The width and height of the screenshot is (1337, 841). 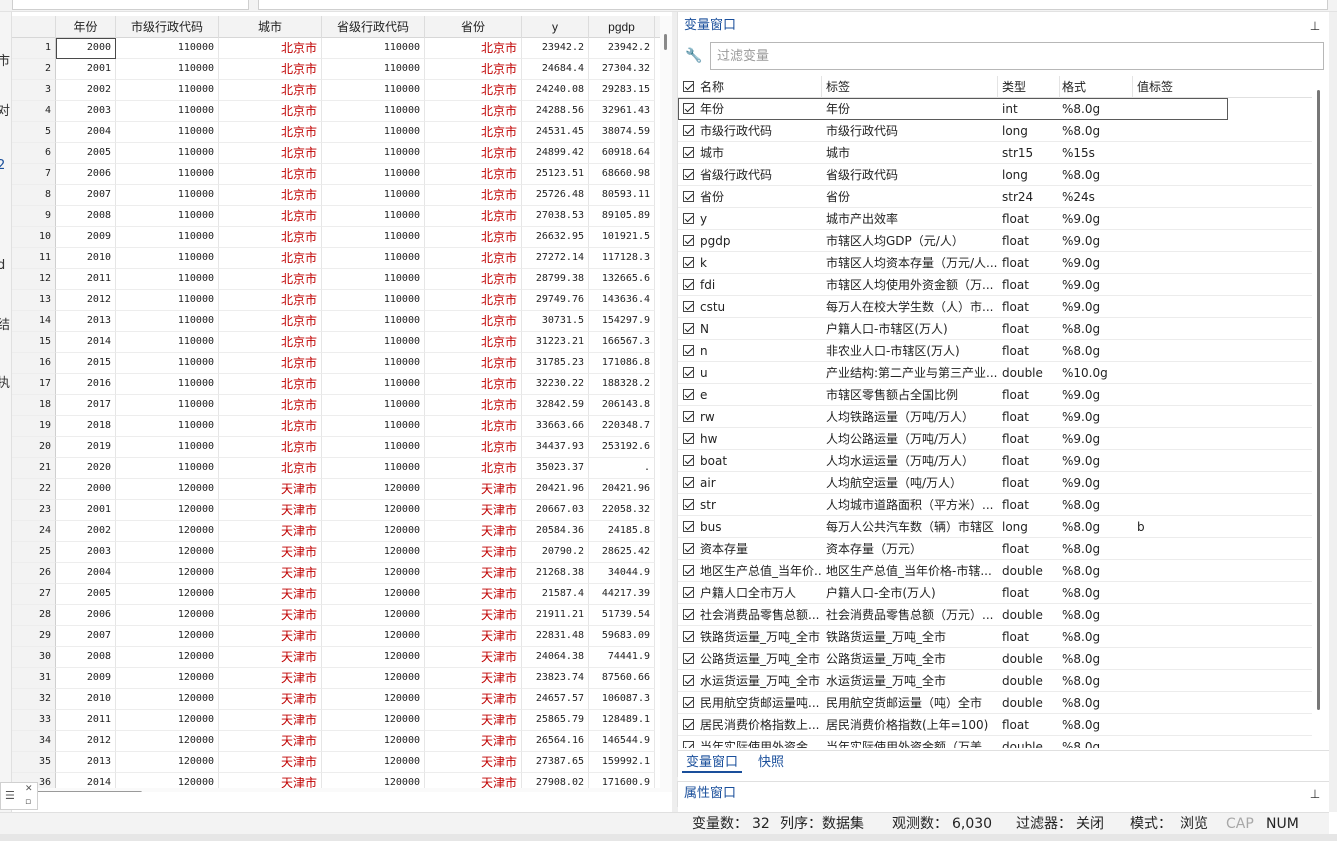 I want to click on table-row: 30 2008 120000 天津市 120000 天津市 24064.38 74441.9, so click(x=343, y=657).